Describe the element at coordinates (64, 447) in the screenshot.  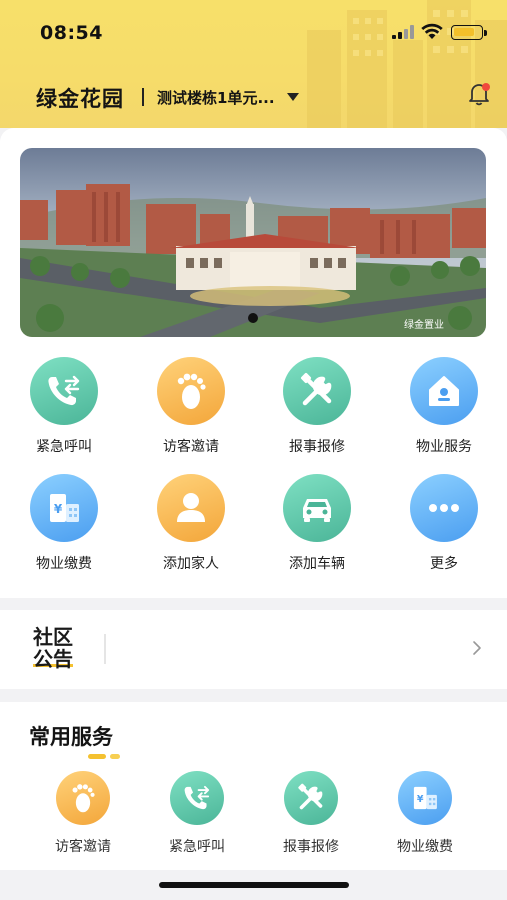
I see `grid-label: 紧急呼叫` at that location.